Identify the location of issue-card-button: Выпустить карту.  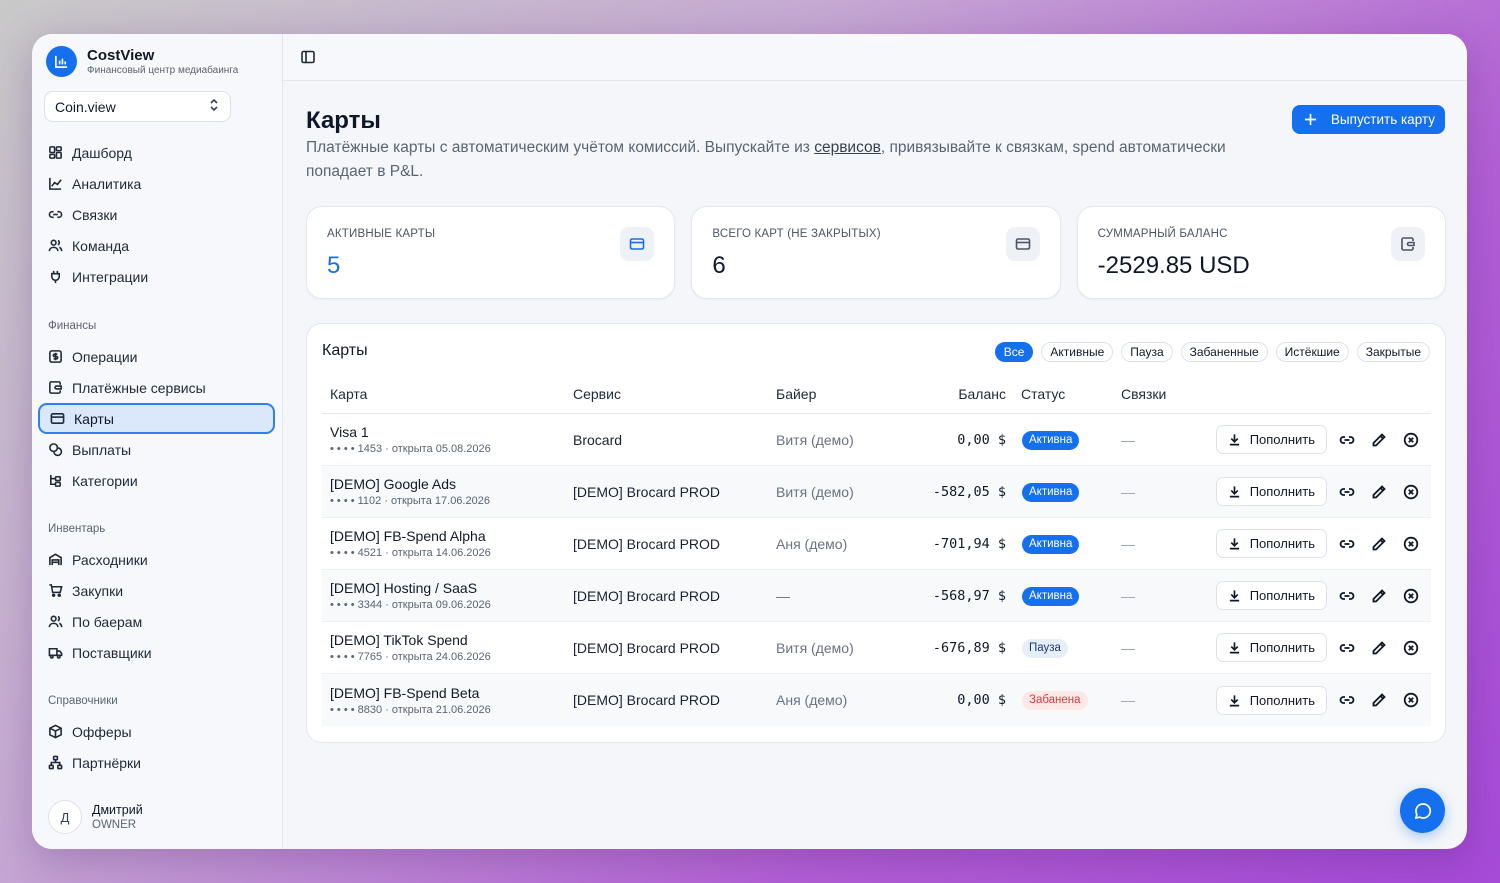
(1368, 119).